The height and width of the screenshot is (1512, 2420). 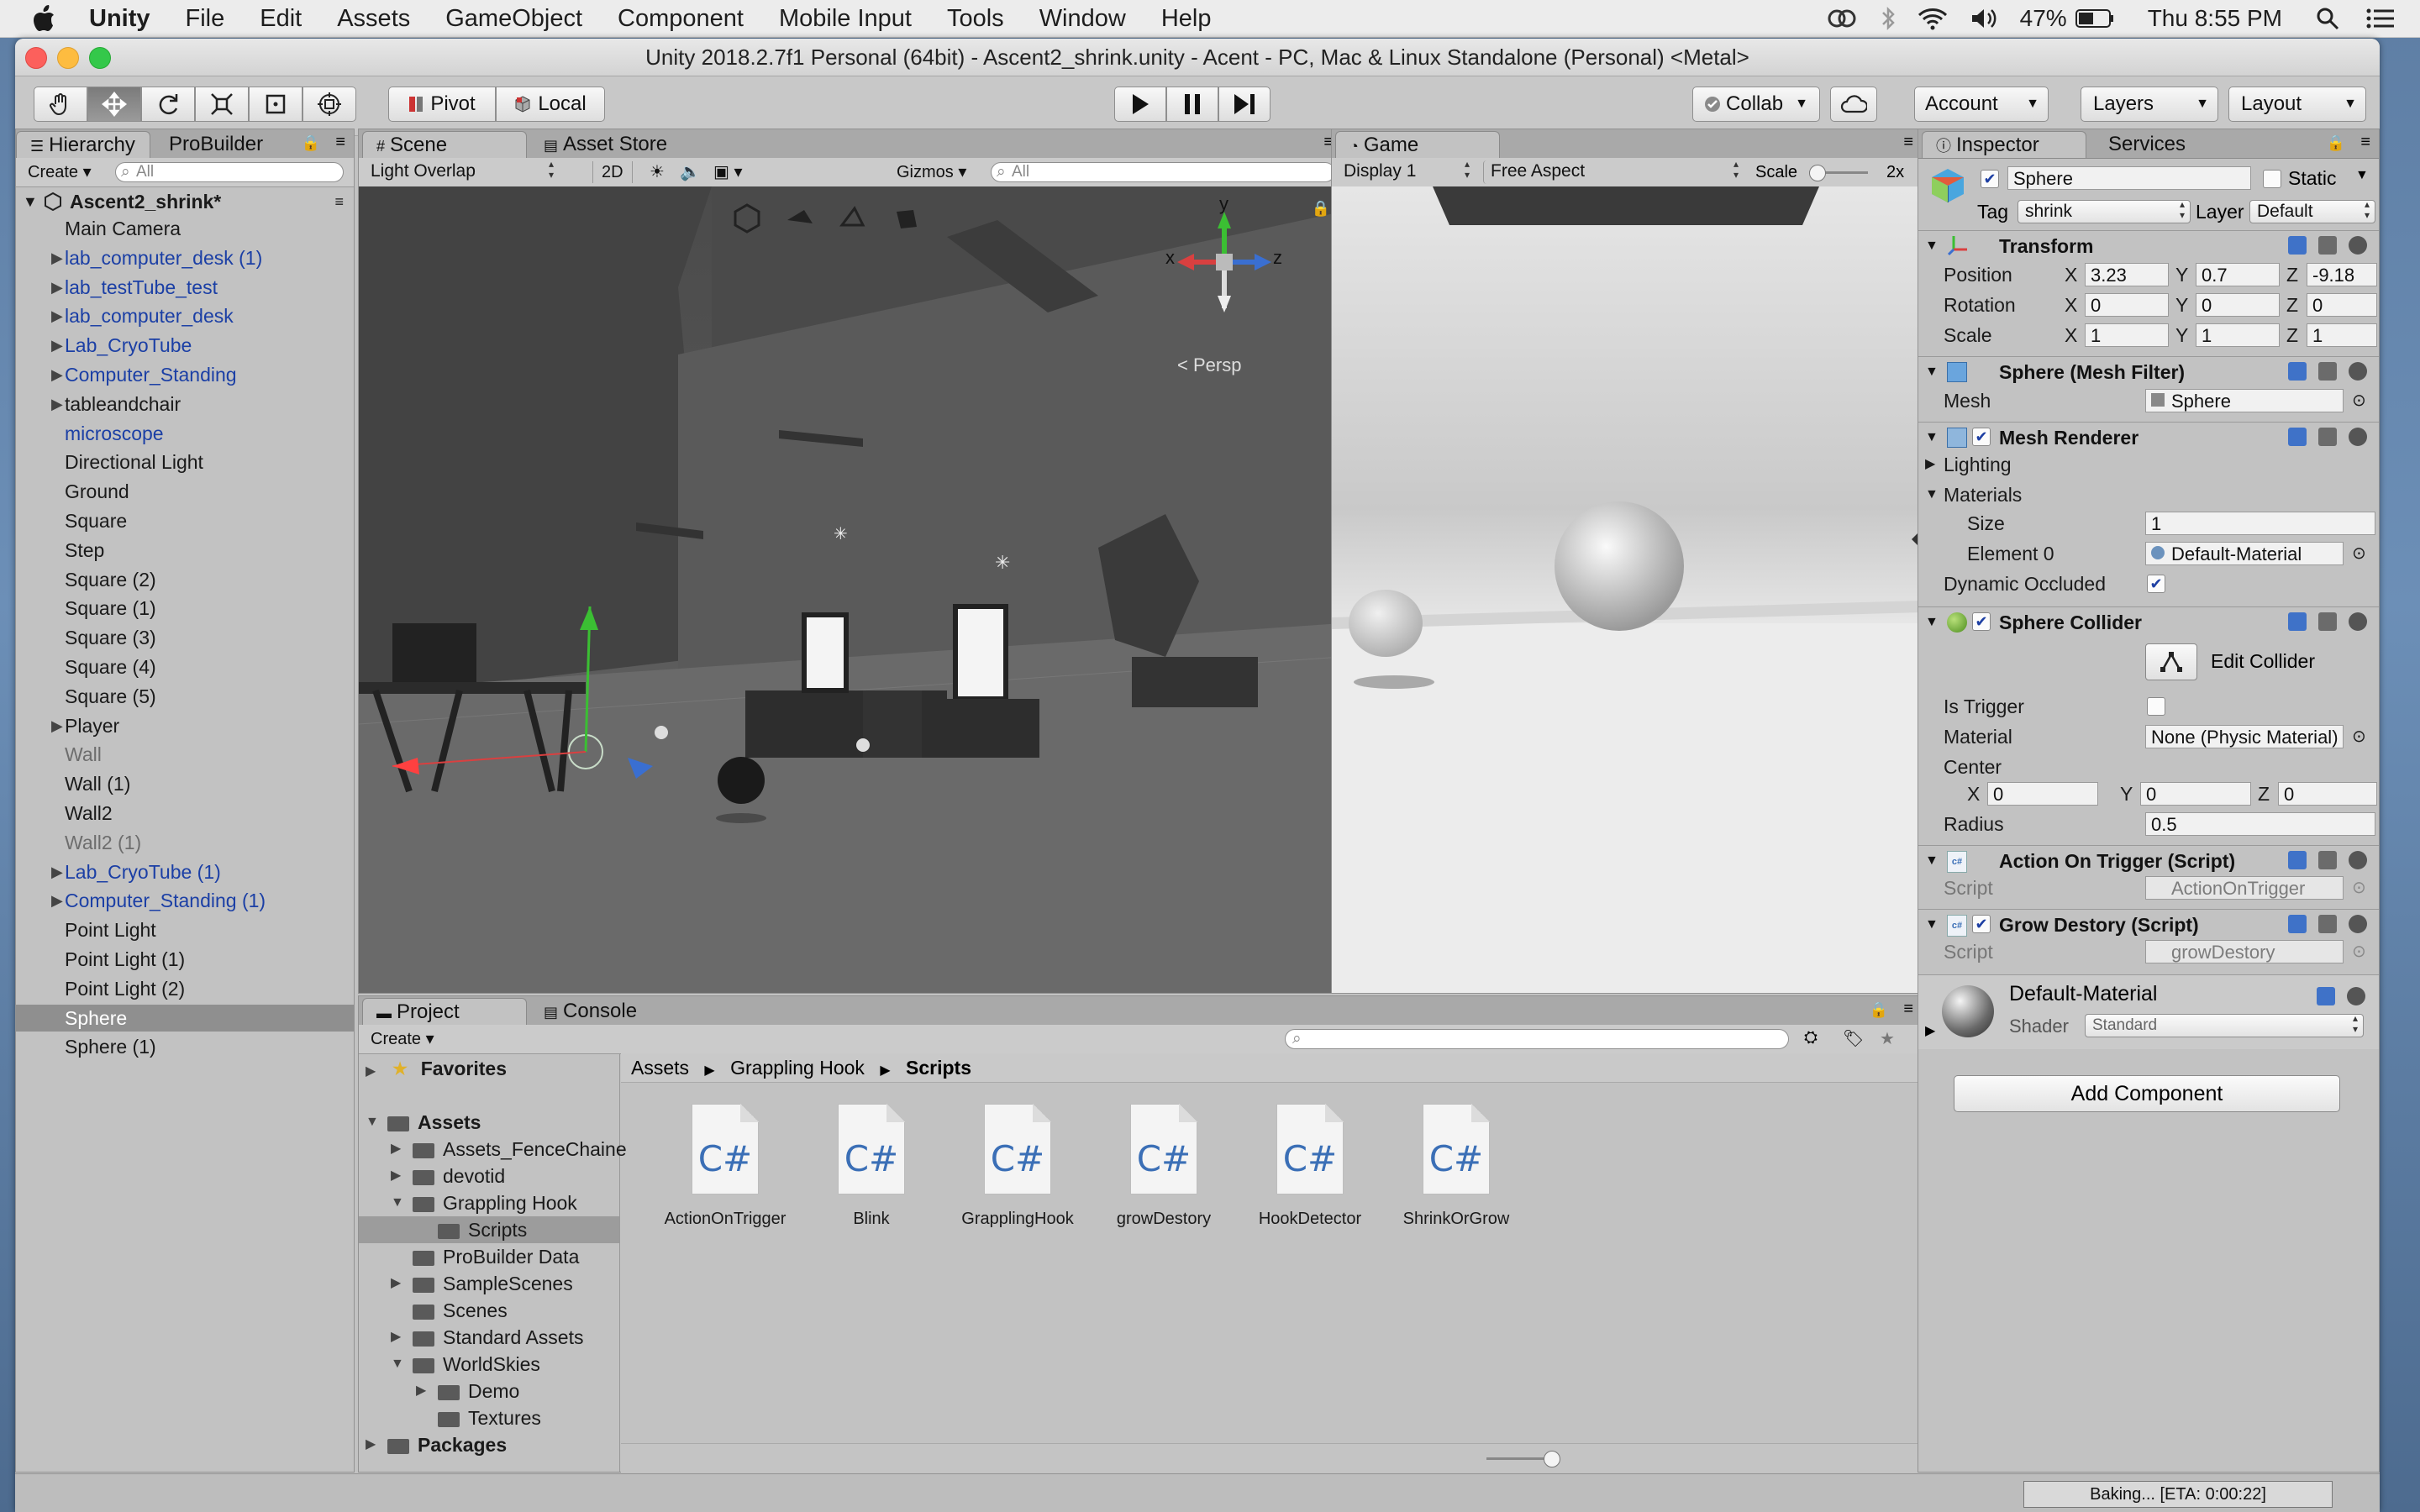 What do you see at coordinates (657, 172) in the screenshot?
I see `scene-lighting-toggle: ☀` at bounding box center [657, 172].